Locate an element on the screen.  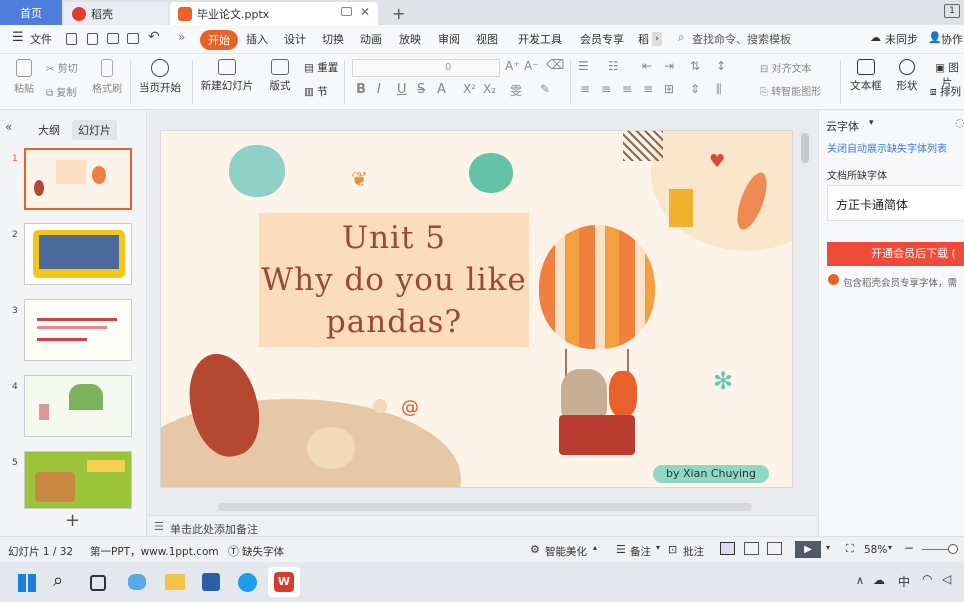
undo-icon: ↶ is located at coordinates (154, 37).